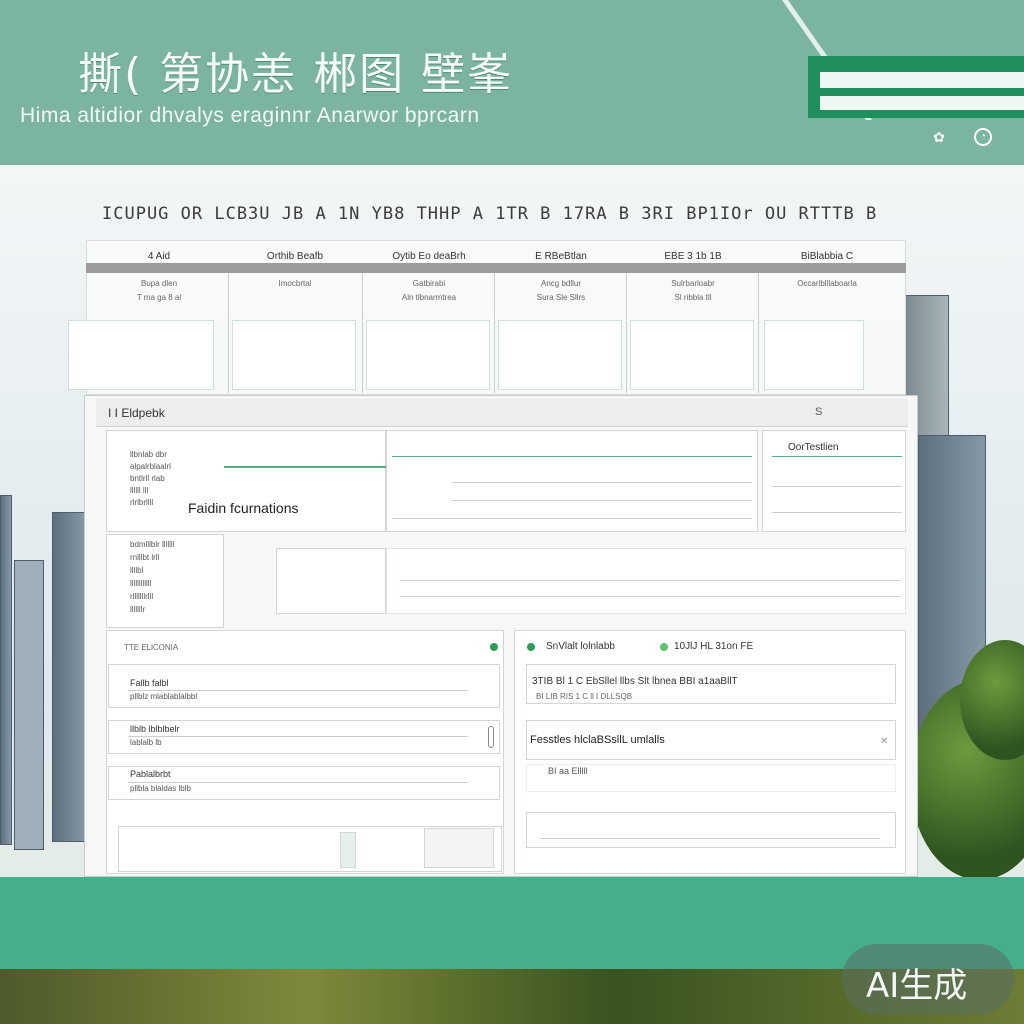 This screenshot has width=1024, height=1024. Describe the element at coordinates (491, 737) in the screenshot. I see `slider-handle` at that location.